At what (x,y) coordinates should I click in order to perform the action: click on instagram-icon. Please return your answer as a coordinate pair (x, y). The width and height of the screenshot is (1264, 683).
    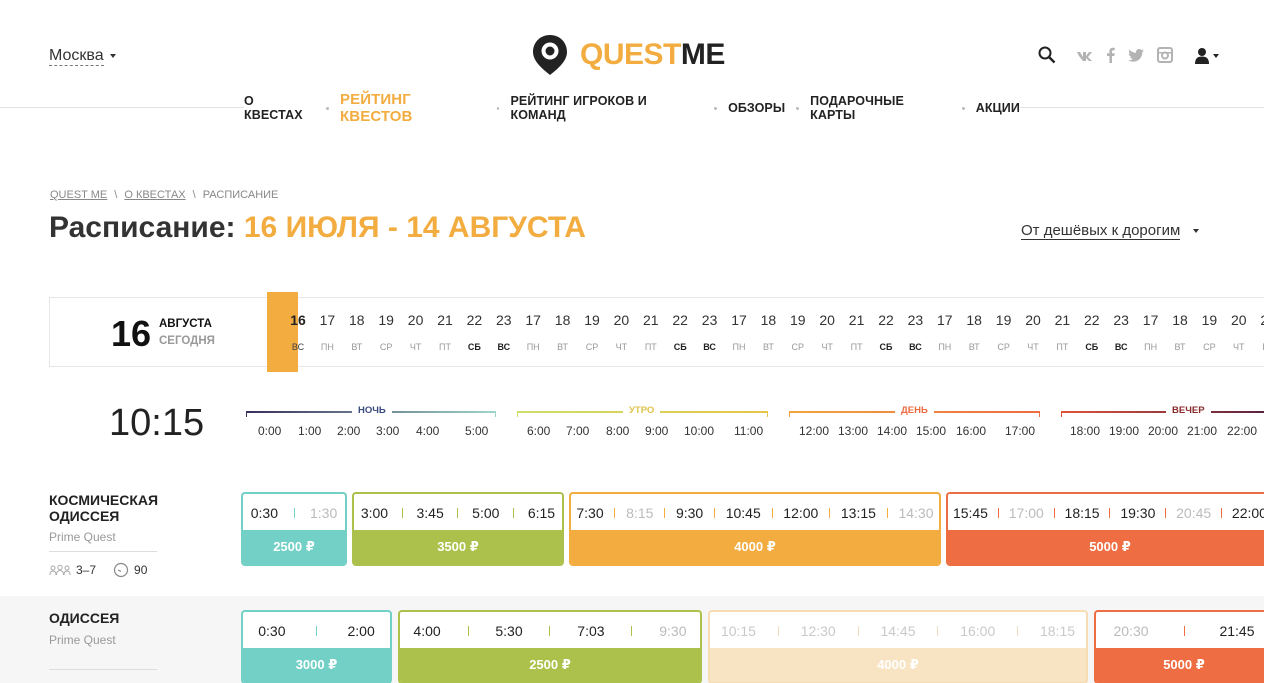
    Looking at the image, I should click on (1165, 57).